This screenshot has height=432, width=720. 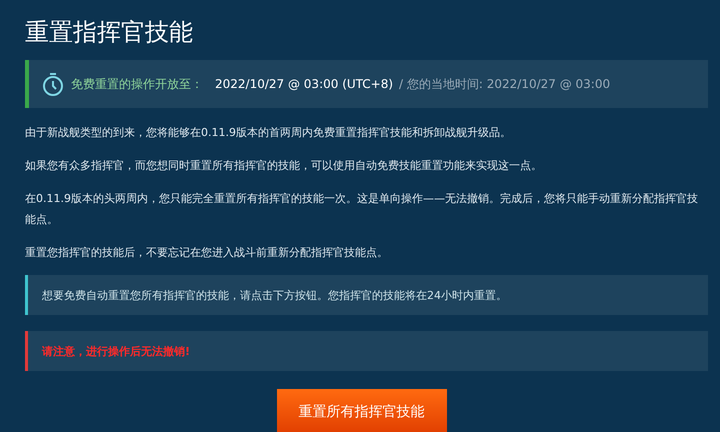 I want to click on availability-label: 免费重置的操作开放至：, so click(x=137, y=84).